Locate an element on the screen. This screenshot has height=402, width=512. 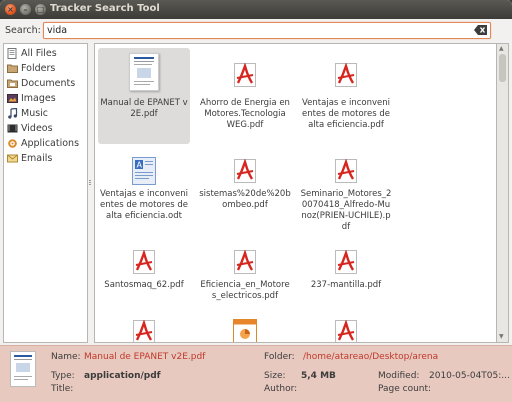
name-label: Name: is located at coordinates (66, 357).